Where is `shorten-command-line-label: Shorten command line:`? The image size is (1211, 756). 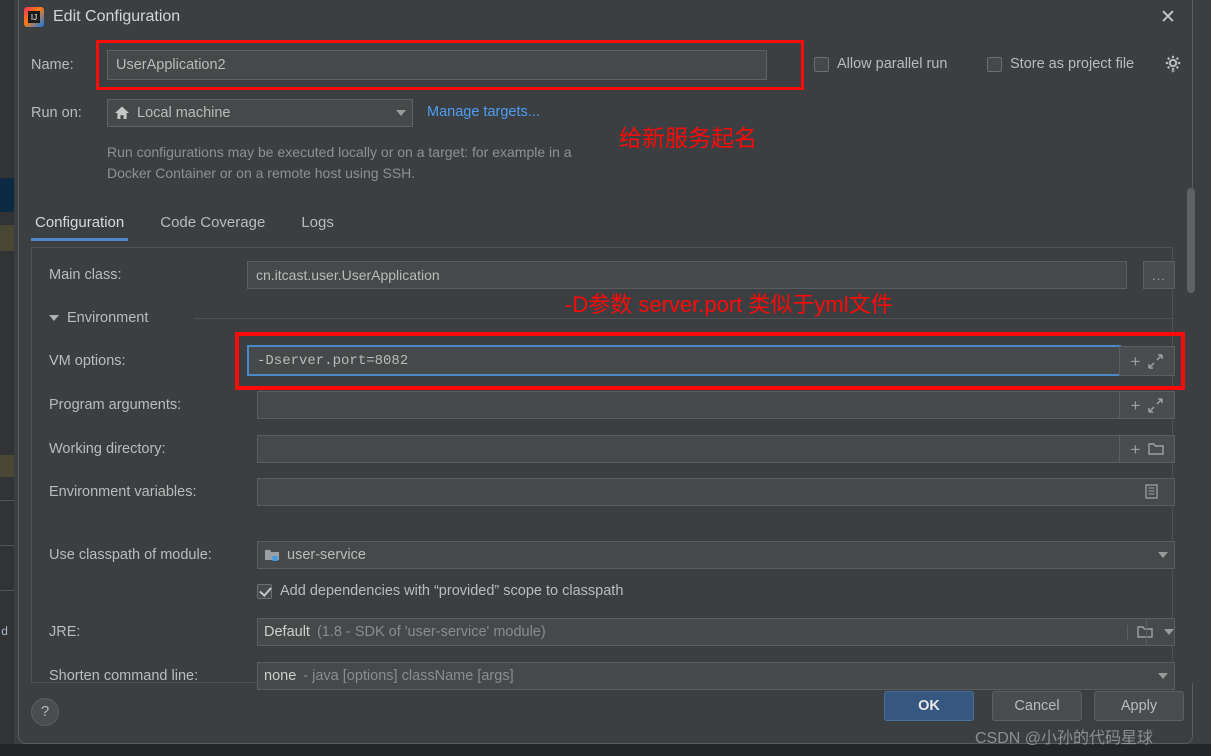 shorten-command-line-label: Shorten command line: is located at coordinates (124, 676).